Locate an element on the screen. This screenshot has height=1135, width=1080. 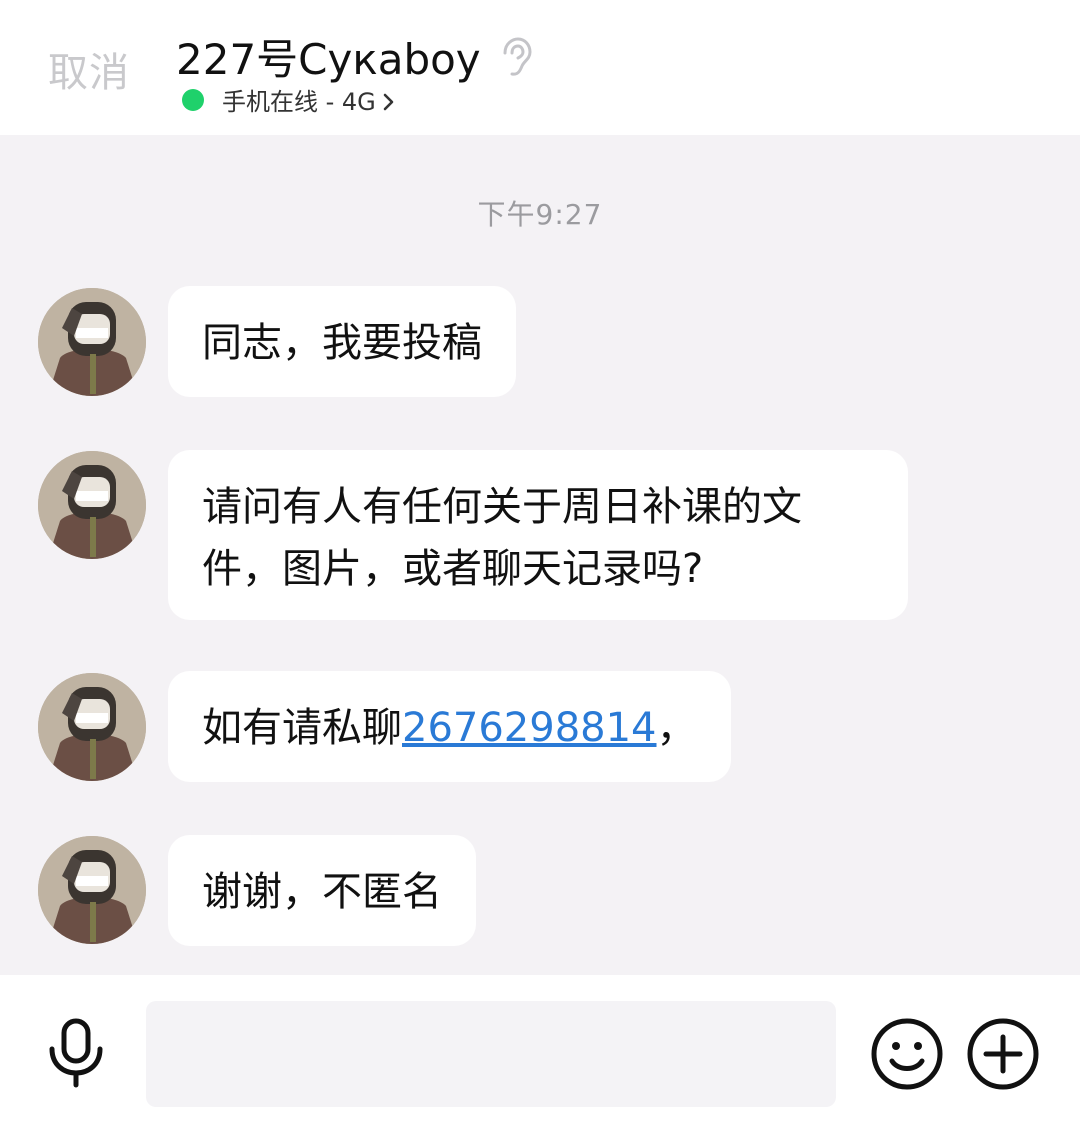
message-timestamp: 下午9:27 is located at coordinates (540, 214).